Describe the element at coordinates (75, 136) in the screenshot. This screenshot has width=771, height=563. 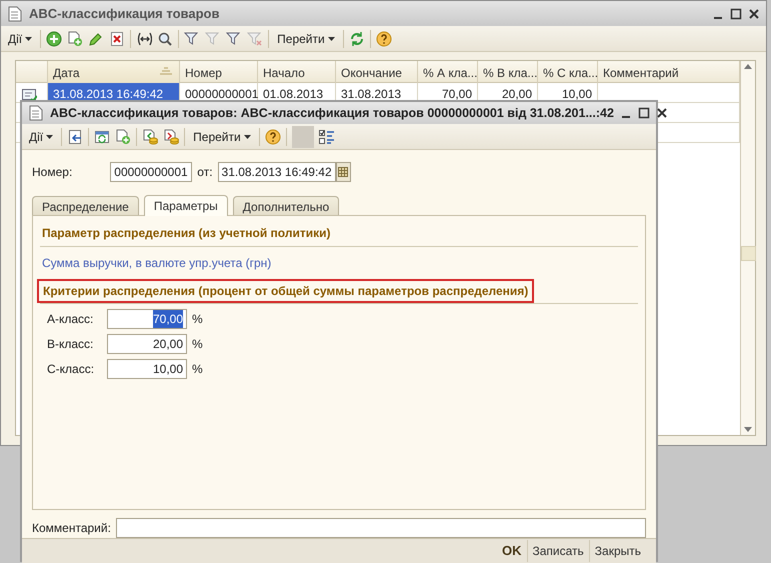
I see `back-icon` at that location.